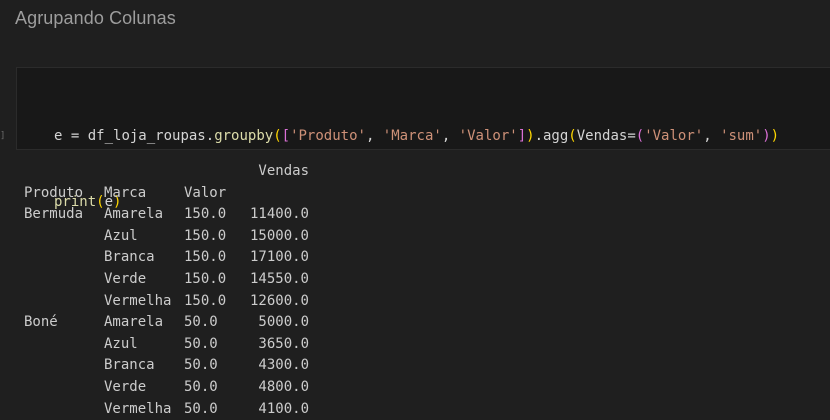 The image size is (830, 420). What do you see at coordinates (166, 215) in the screenshot?
I see `output-row: Bermuda Amarela 150.0 11400.0` at bounding box center [166, 215].